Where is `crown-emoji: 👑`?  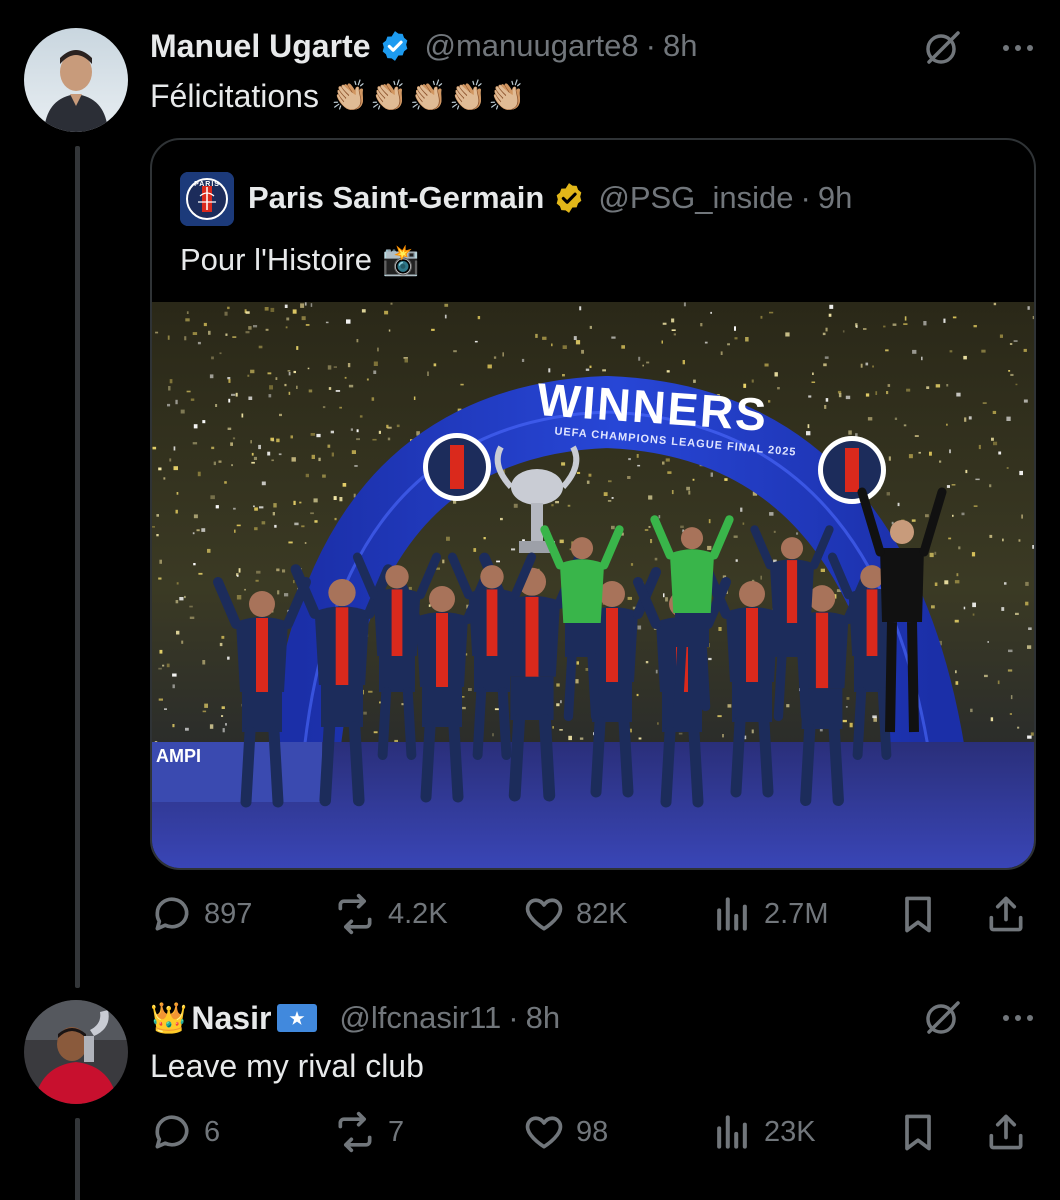
crown-emoji: 👑 is located at coordinates (169, 1018).